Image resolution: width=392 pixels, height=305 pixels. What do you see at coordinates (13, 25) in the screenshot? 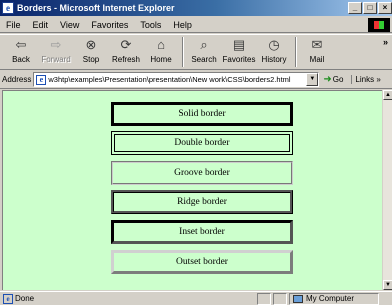
I see `menu-file: File` at bounding box center [13, 25].